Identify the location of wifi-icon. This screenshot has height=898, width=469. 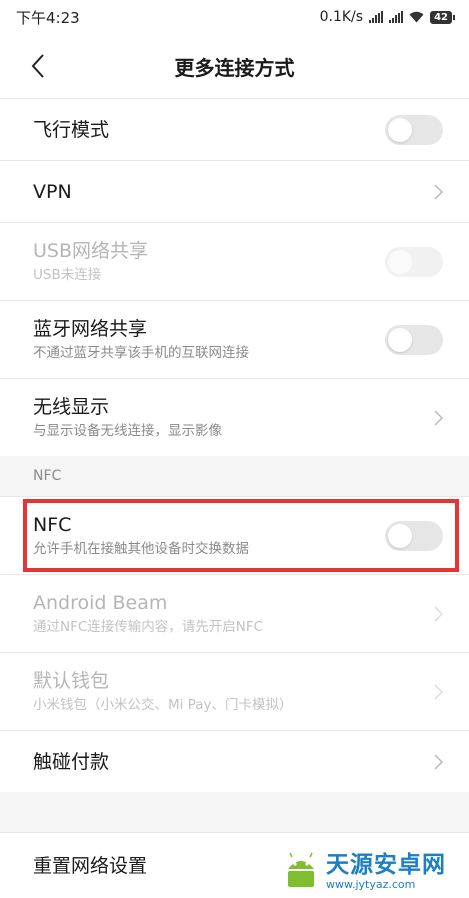
(416, 17).